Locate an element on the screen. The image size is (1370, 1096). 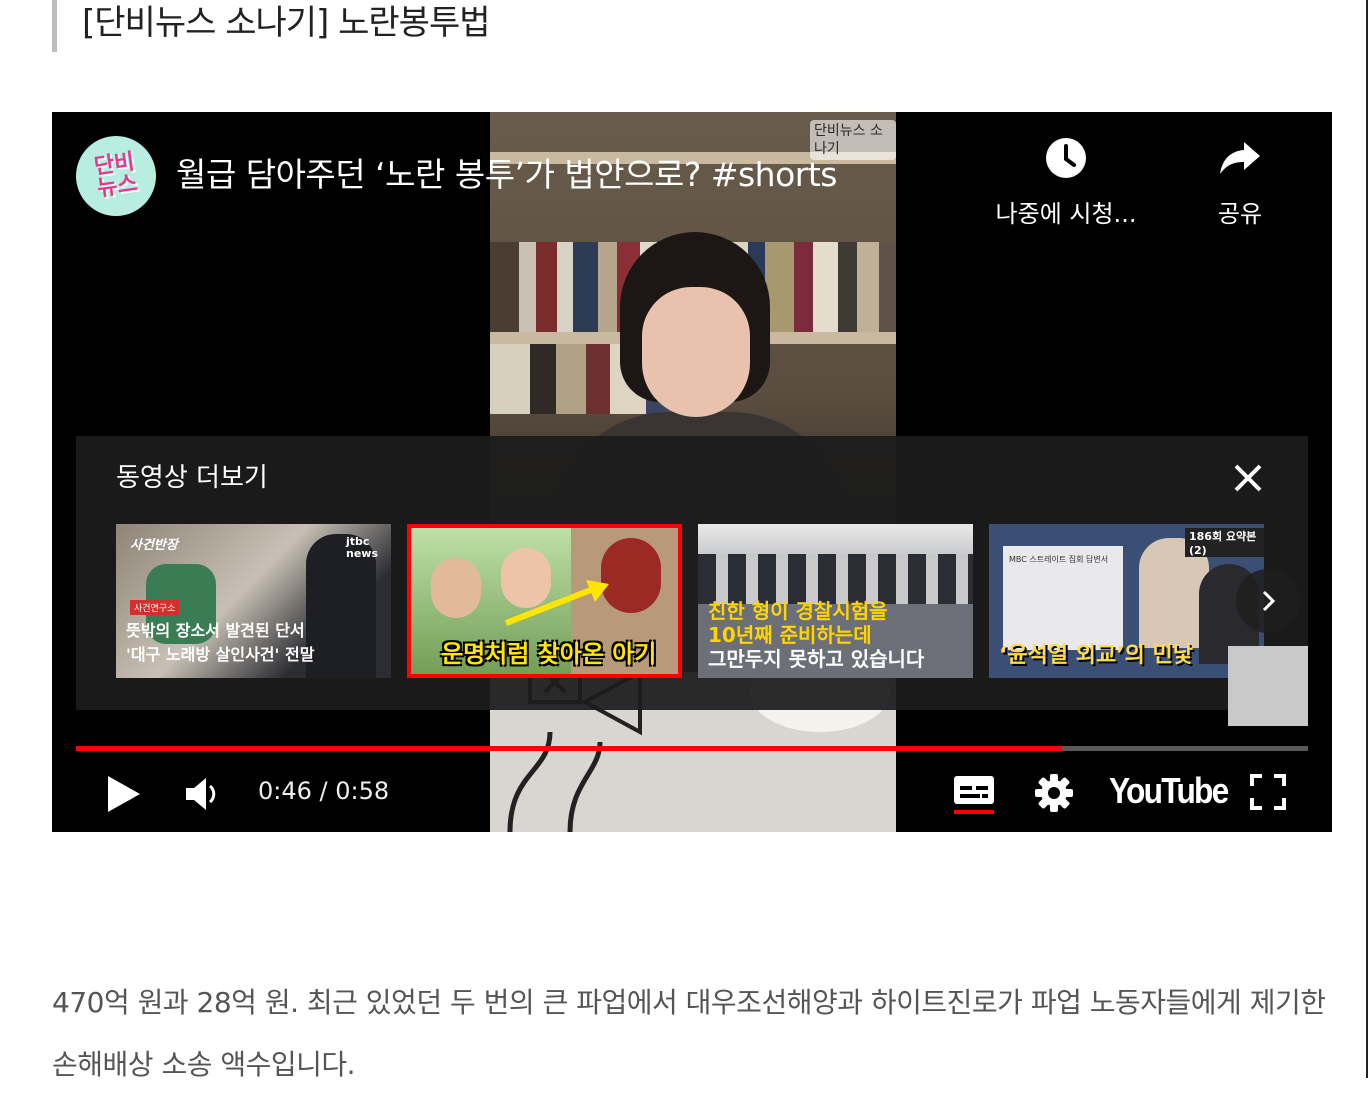
share-button: 공유 is located at coordinates (1240, 182).